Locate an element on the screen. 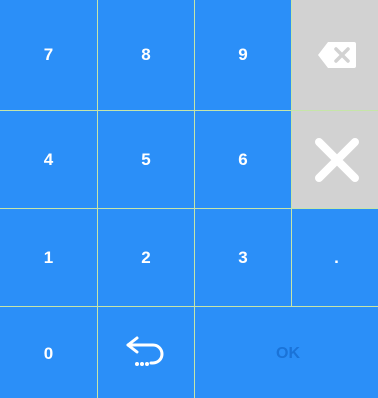 The height and width of the screenshot is (398, 378). key-5: 5 is located at coordinates (146, 159).